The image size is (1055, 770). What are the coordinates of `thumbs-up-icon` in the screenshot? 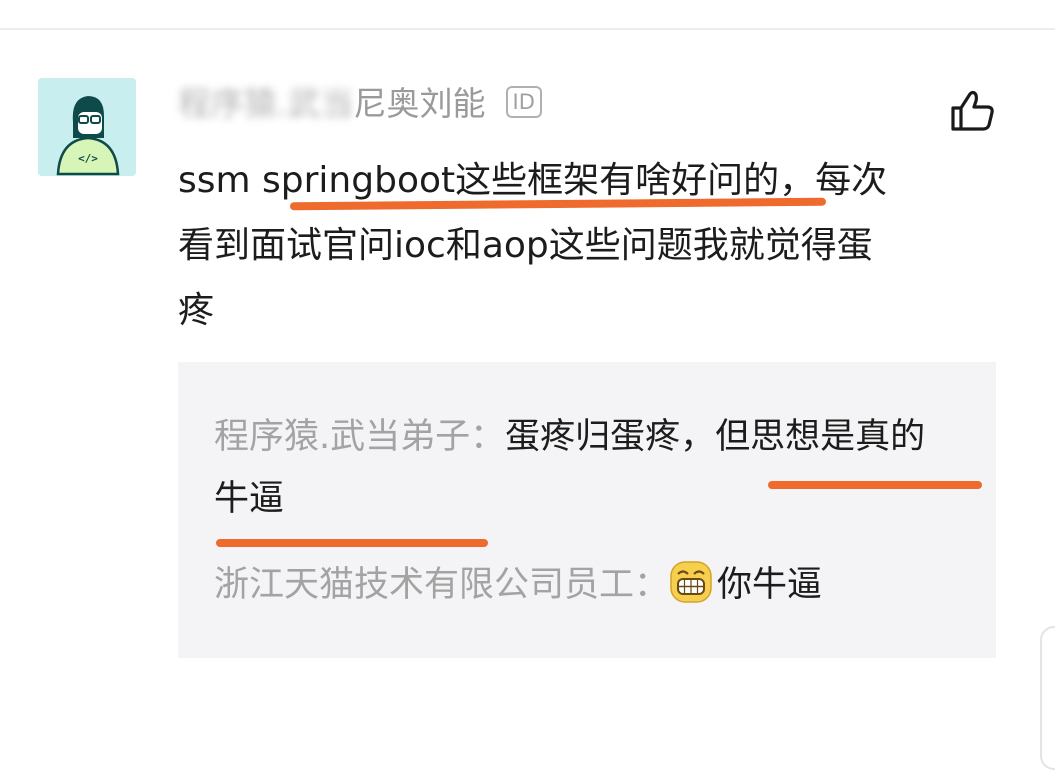 It's located at (973, 111).